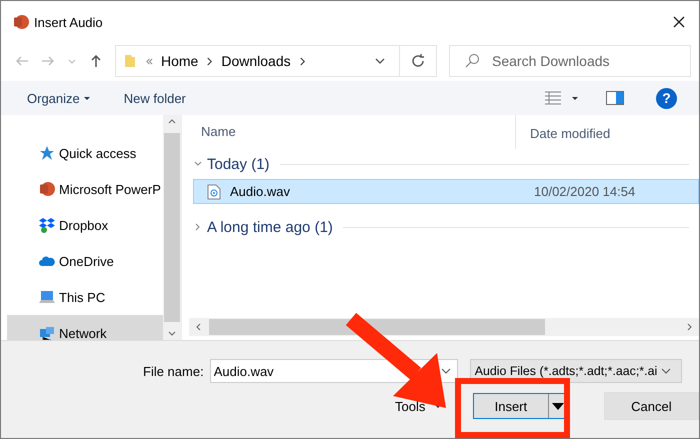  What do you see at coordinates (238, 164) in the screenshot?
I see `group-header: Today (1)` at bounding box center [238, 164].